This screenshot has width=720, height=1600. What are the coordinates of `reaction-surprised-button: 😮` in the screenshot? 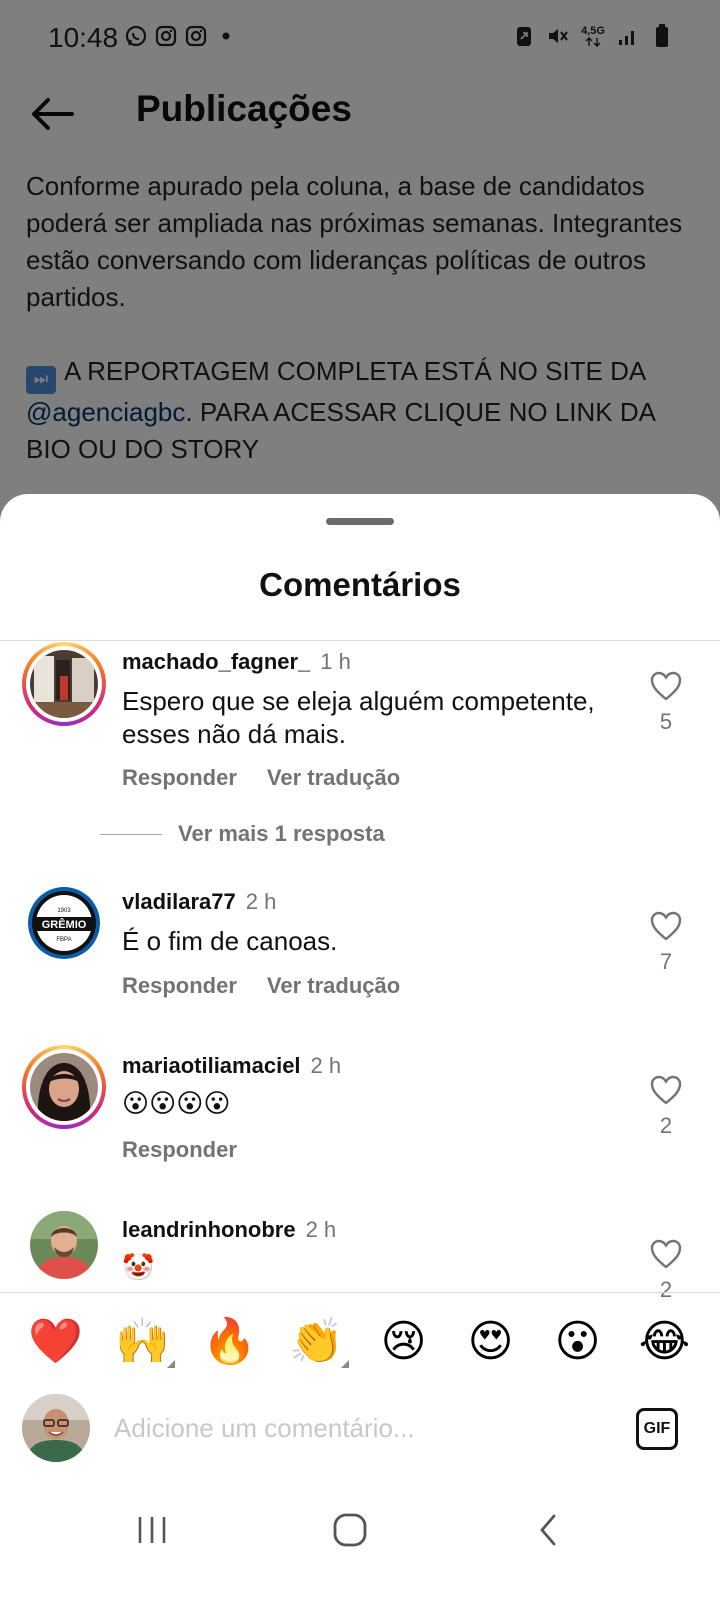 It's located at (578, 1342).